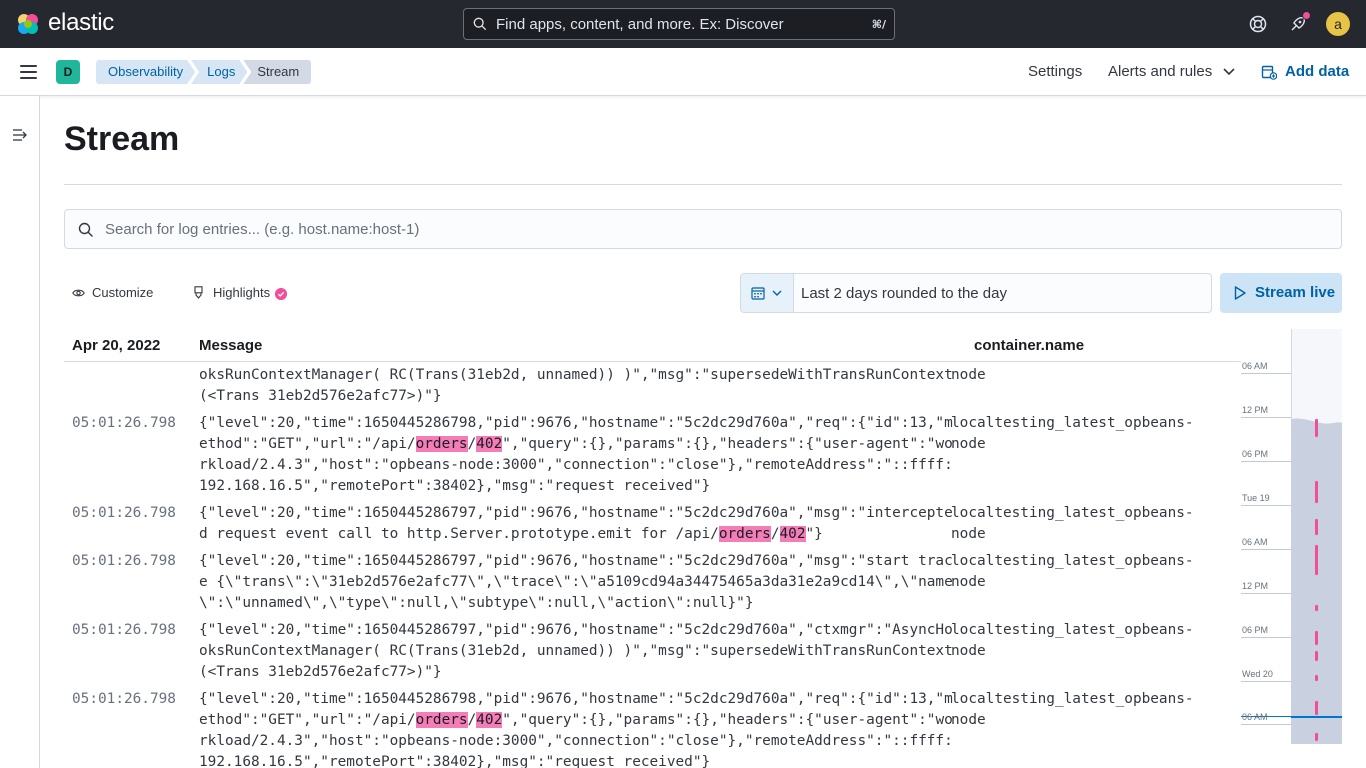  Describe the element at coordinates (1316, 717) in the screenshot. I see `minimap-time-cursor` at that location.